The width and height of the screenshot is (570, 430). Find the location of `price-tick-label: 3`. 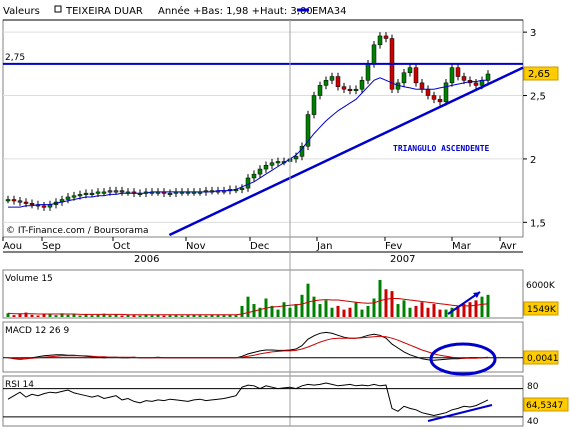

price-tick-label: 3 is located at coordinates (533, 33).